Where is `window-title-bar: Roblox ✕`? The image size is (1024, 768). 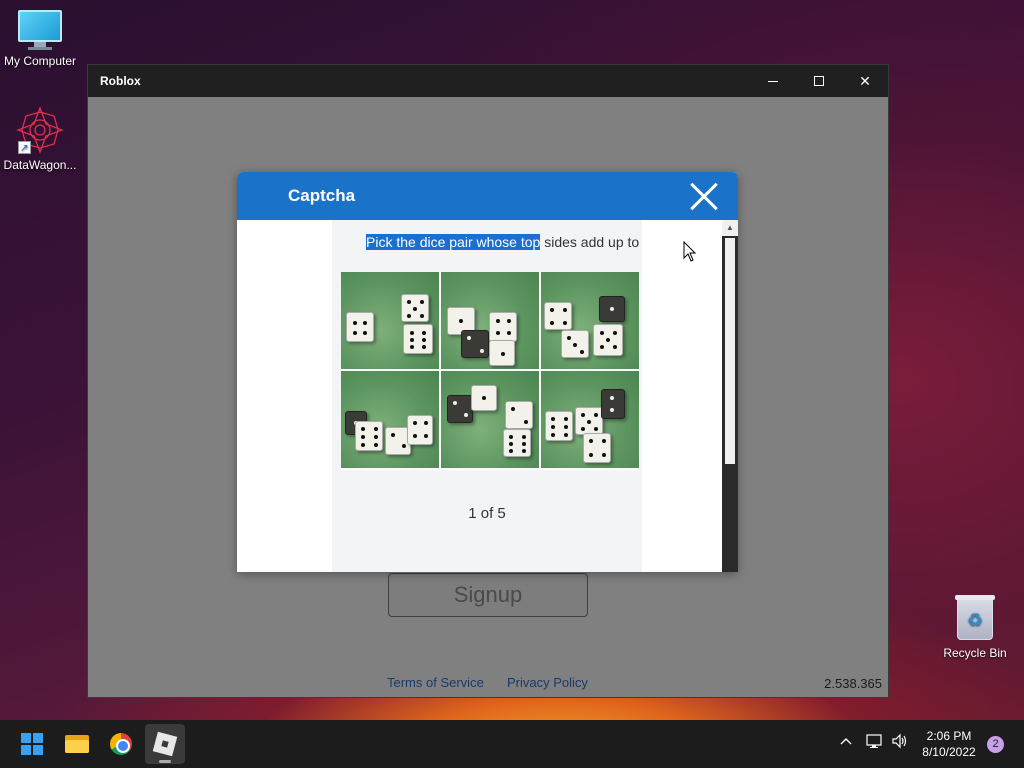
window-title-bar: Roblox ✕ is located at coordinates (488, 81).